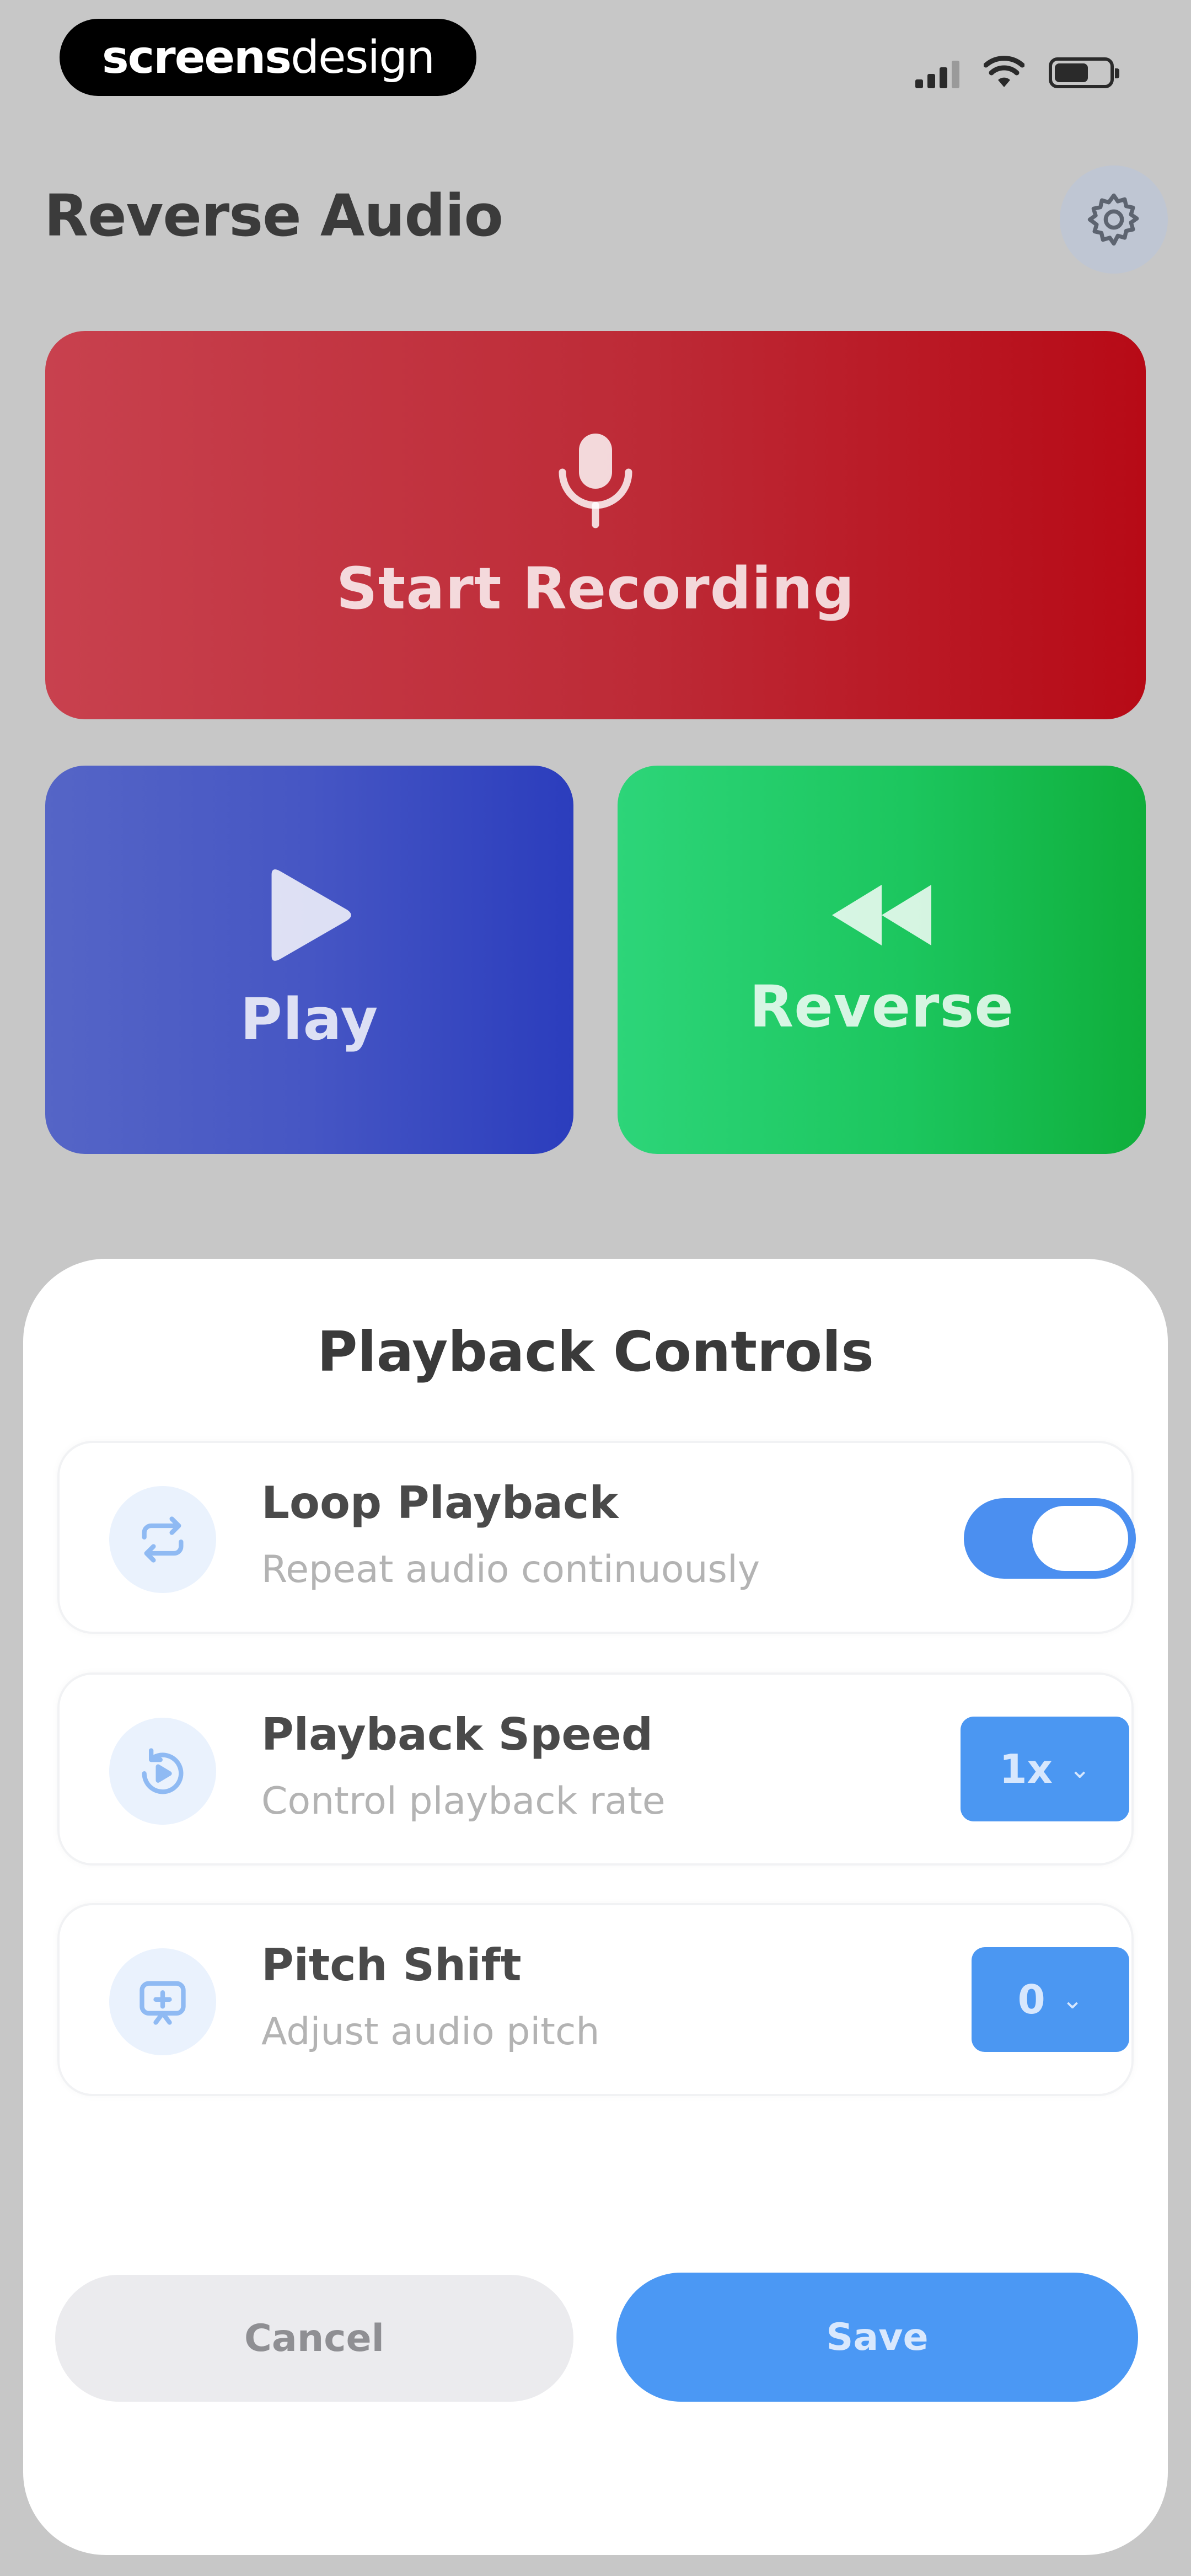 Image resolution: width=1191 pixels, height=2576 pixels. What do you see at coordinates (363, 57) in the screenshot?
I see `brand-logo-light: design` at bounding box center [363, 57].